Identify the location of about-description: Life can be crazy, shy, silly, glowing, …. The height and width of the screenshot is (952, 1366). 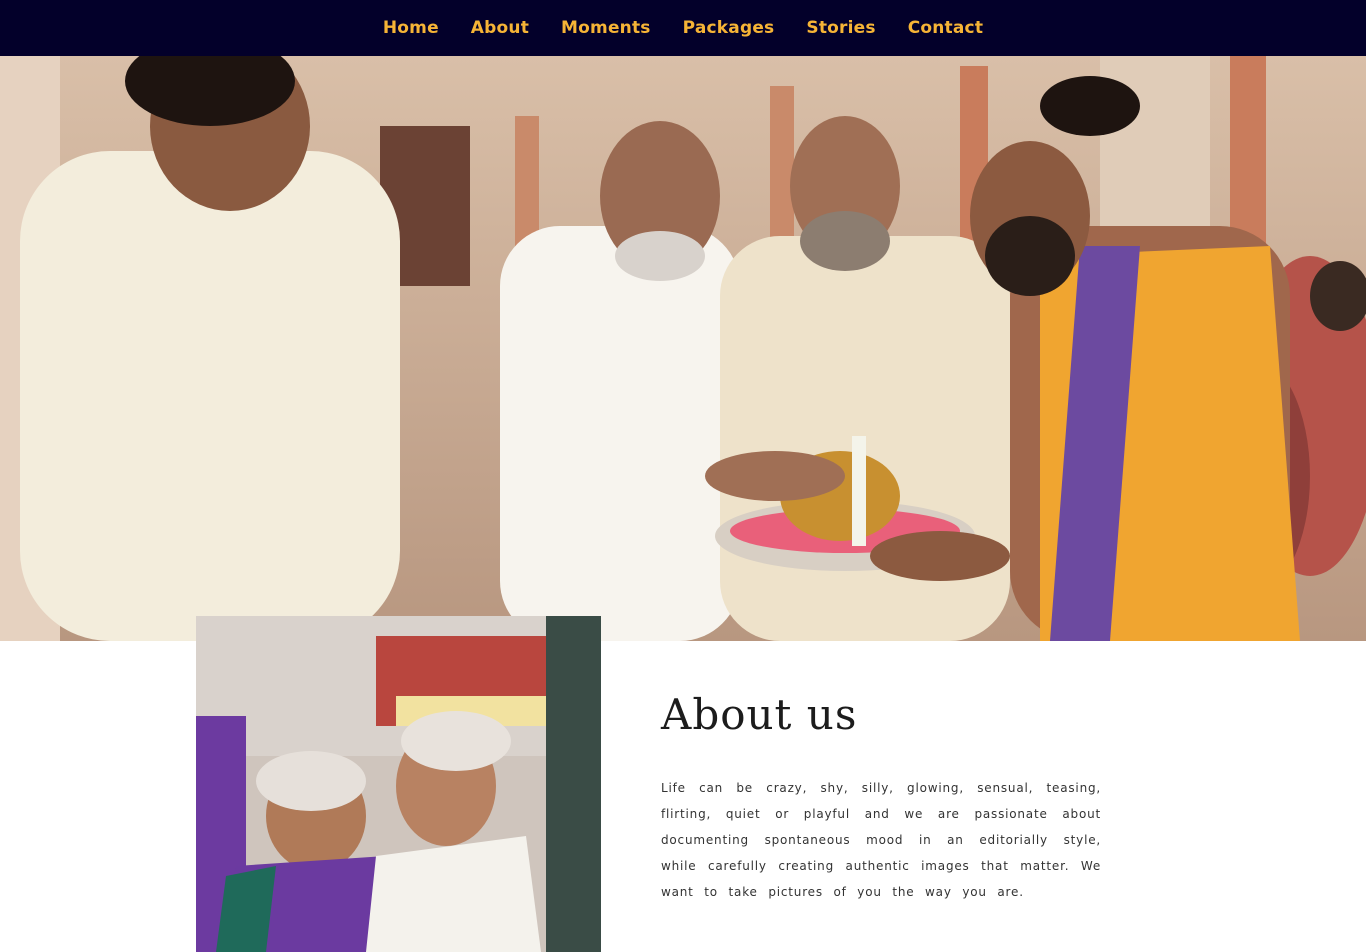
(881, 840).